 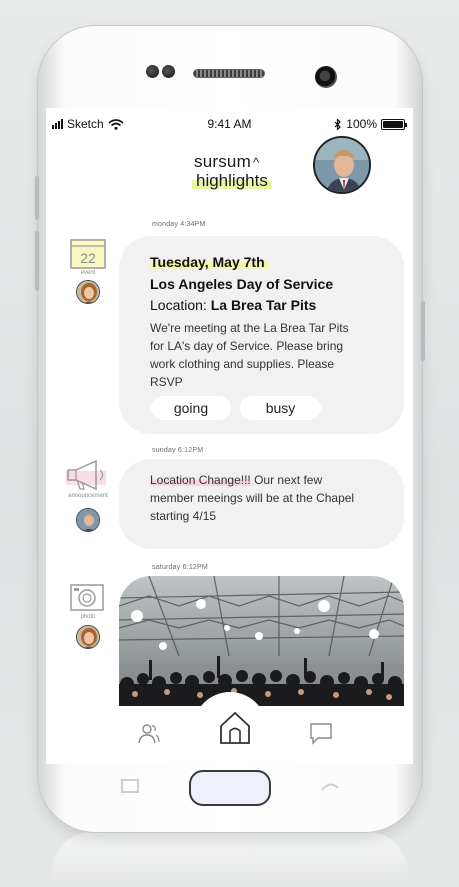 What do you see at coordinates (88, 617) in the screenshot?
I see `photo-type-label: photo` at bounding box center [88, 617].